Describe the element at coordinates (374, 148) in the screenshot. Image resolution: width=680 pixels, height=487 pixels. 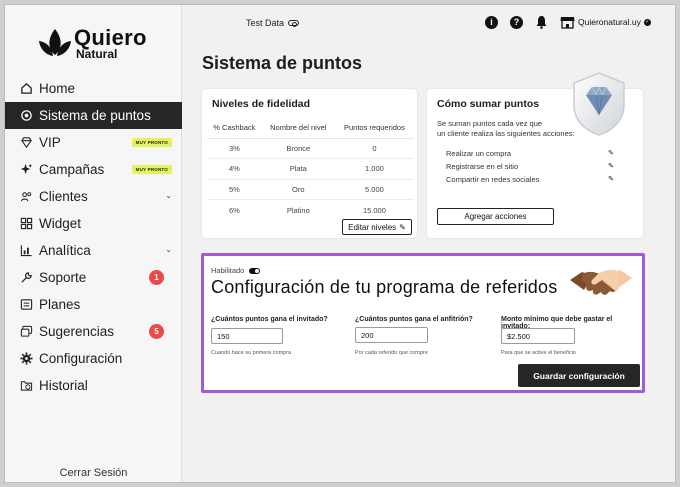
I see `points-cell: 0` at that location.